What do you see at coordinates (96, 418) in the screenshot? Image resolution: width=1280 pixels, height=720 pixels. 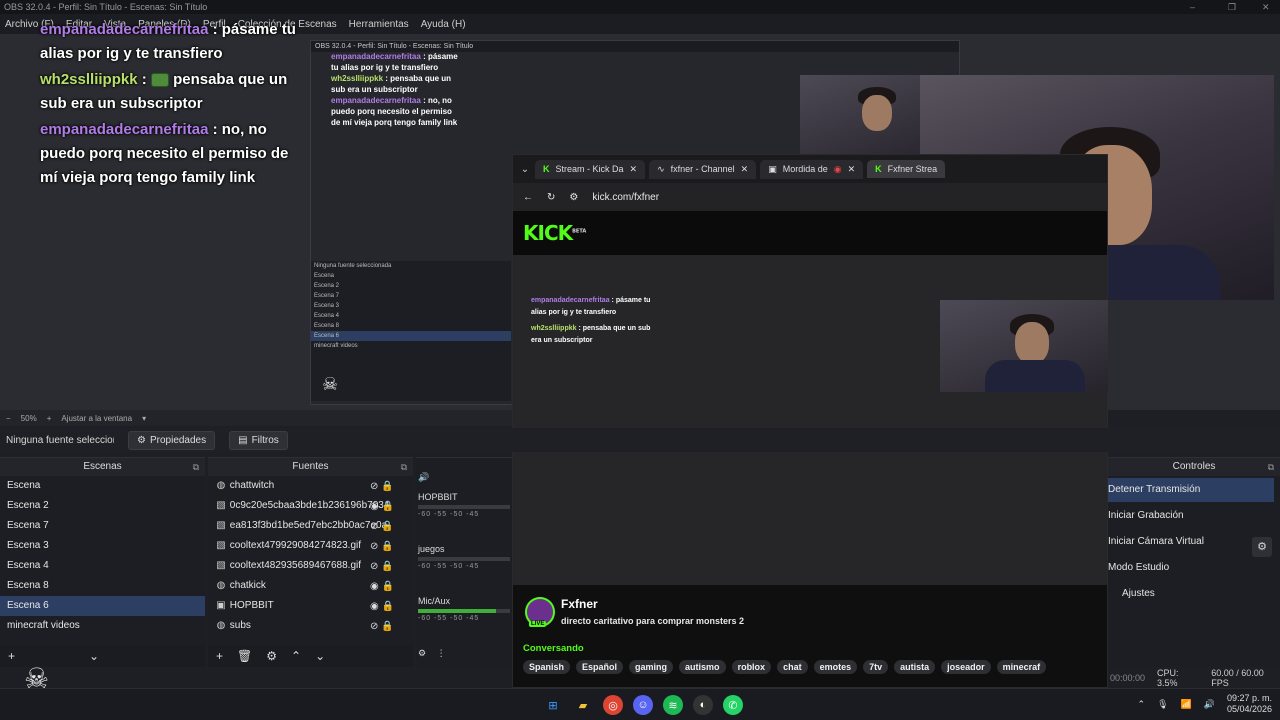 I see `fit-mode: Ajustar a la ventana` at bounding box center [96, 418].